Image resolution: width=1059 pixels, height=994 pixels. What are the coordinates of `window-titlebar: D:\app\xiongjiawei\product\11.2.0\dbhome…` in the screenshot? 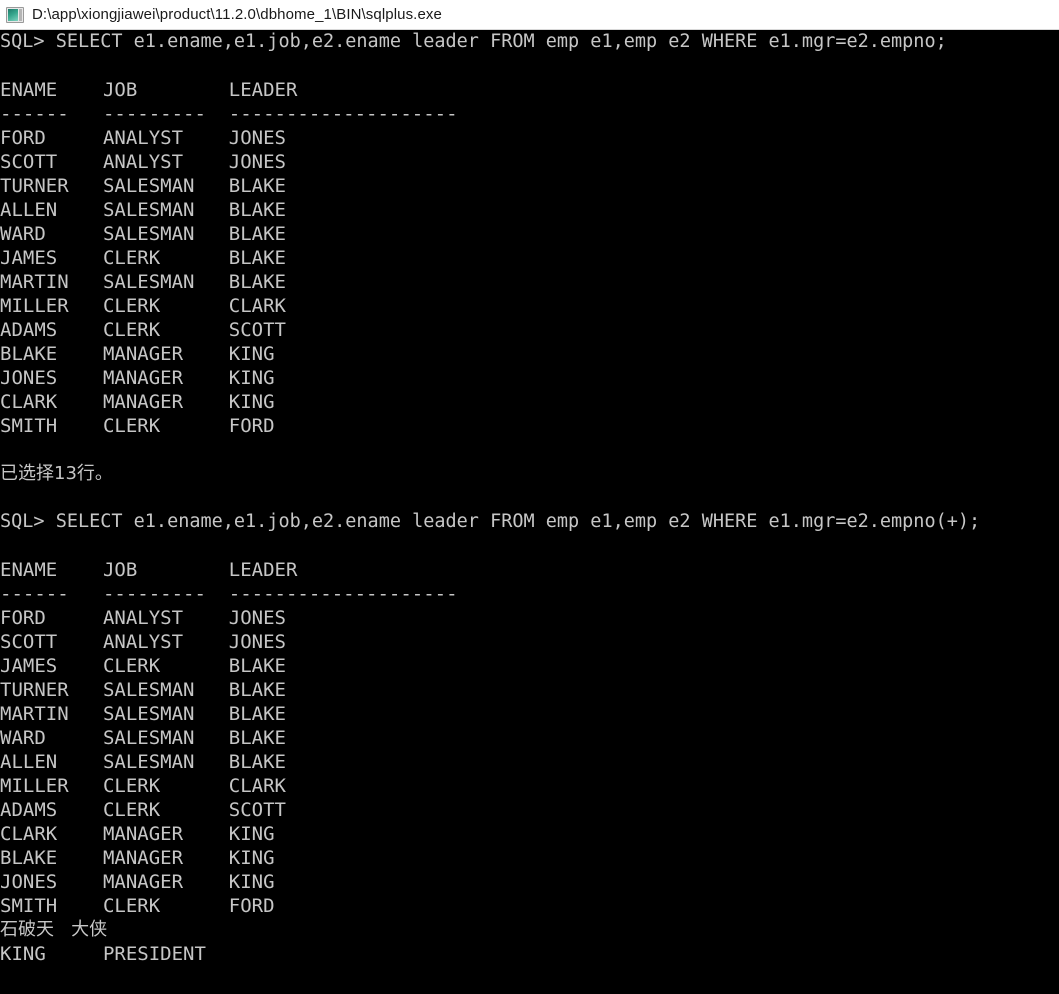 It's located at (529, 15).